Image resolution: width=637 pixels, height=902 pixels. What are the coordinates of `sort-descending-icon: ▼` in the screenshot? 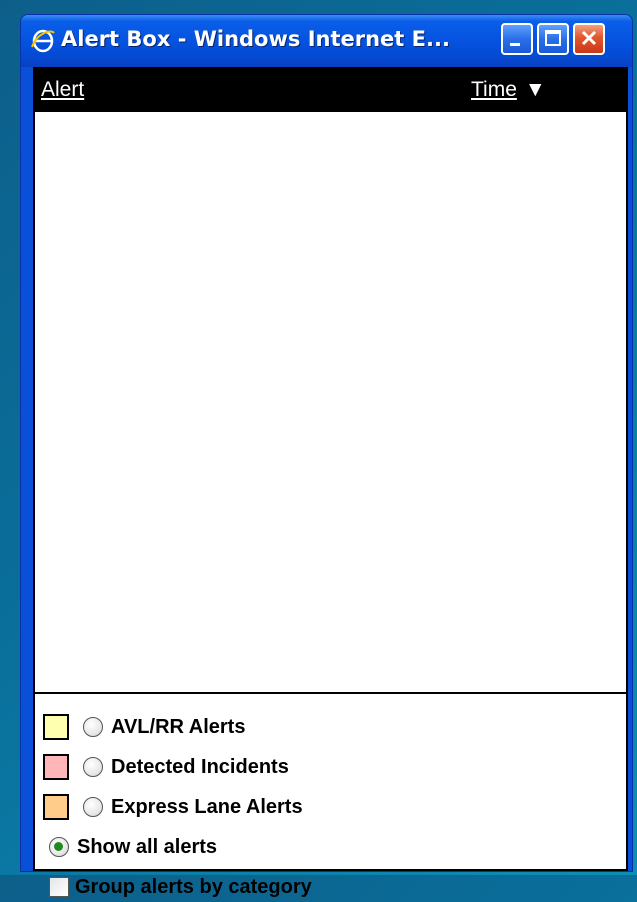 It's located at (535, 89).